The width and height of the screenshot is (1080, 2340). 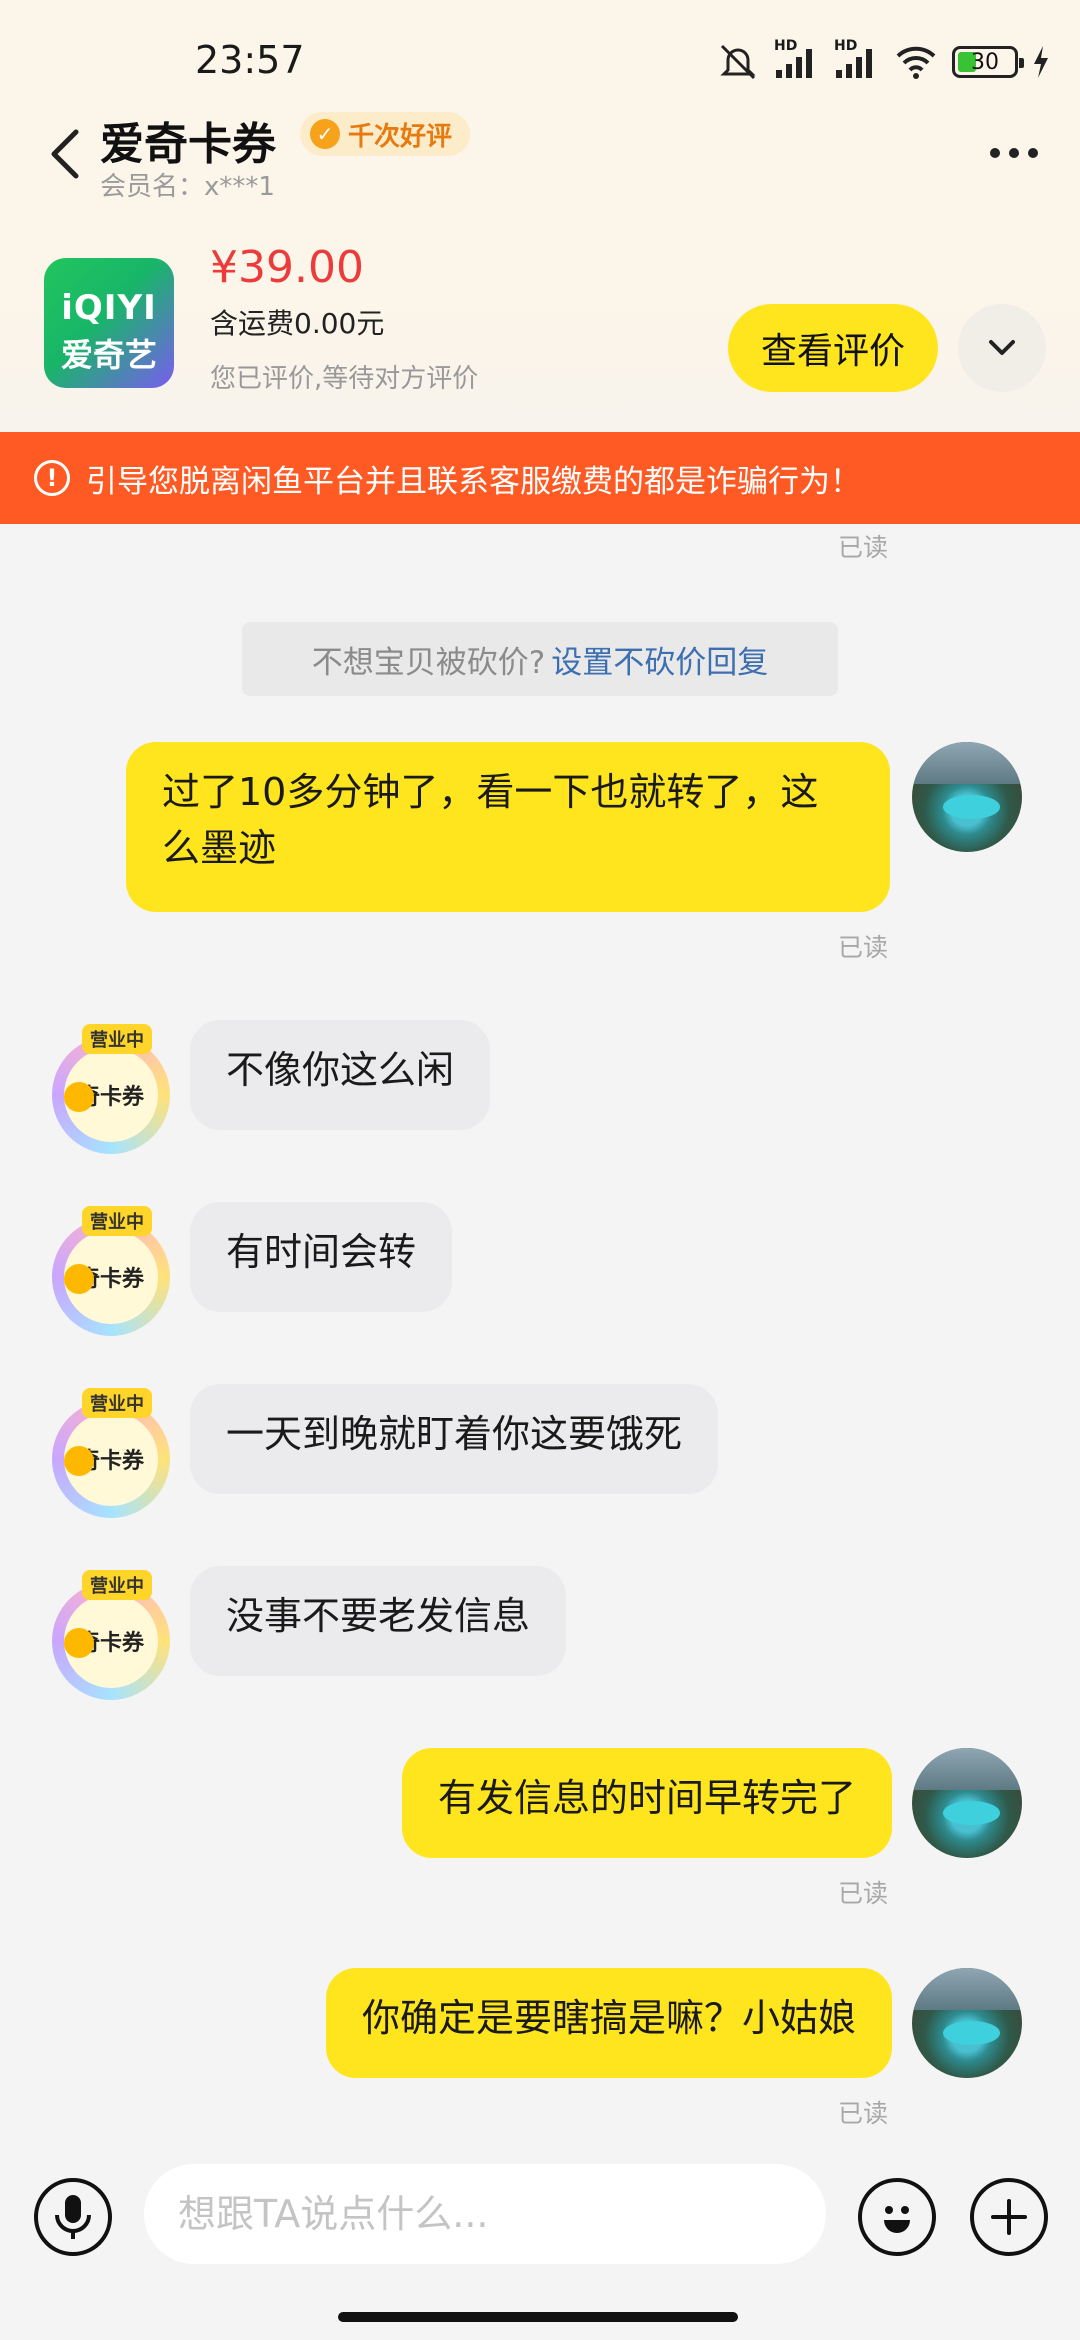 I want to click on network-label: HD, so click(x=786, y=46).